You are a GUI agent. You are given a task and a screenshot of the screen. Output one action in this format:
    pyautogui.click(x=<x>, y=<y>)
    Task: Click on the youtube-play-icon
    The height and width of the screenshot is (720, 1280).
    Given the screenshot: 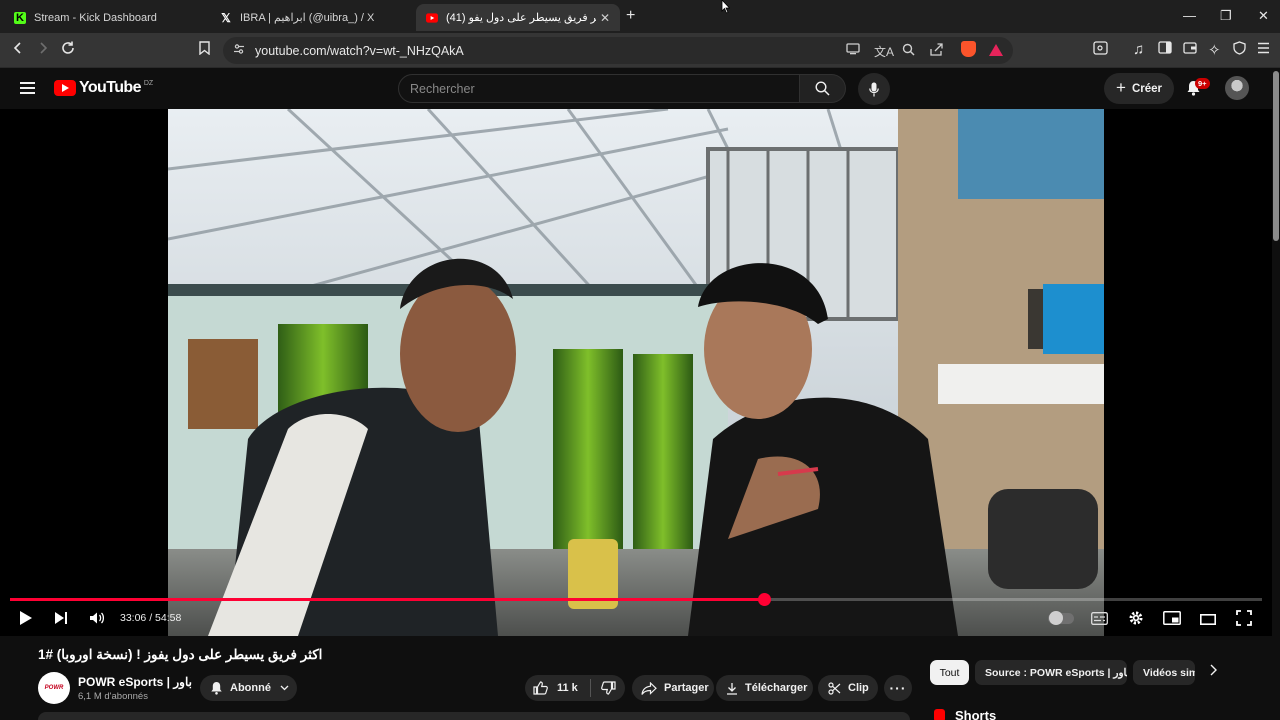 What is the action you would take?
    pyautogui.click(x=65, y=88)
    